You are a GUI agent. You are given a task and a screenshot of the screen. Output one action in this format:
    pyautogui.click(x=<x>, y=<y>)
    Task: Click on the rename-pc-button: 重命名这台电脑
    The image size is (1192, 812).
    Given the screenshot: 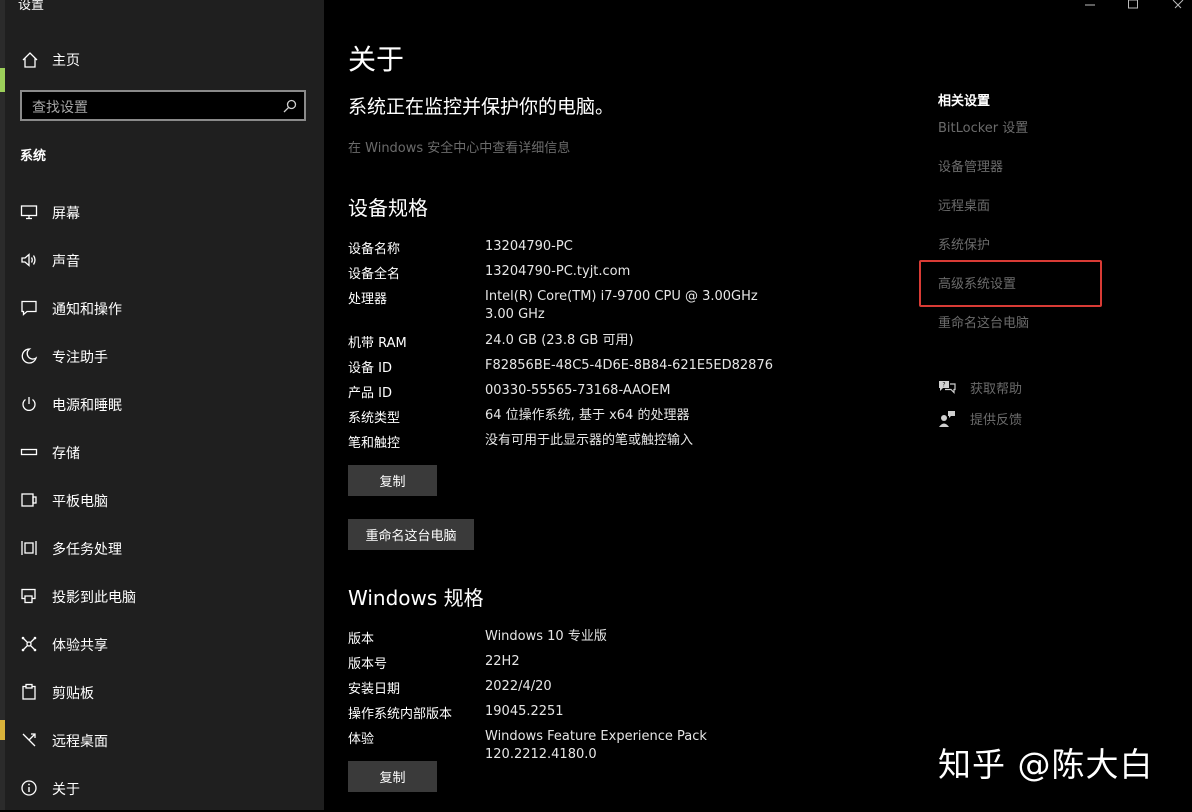 What is the action you would take?
    pyautogui.click(x=411, y=534)
    